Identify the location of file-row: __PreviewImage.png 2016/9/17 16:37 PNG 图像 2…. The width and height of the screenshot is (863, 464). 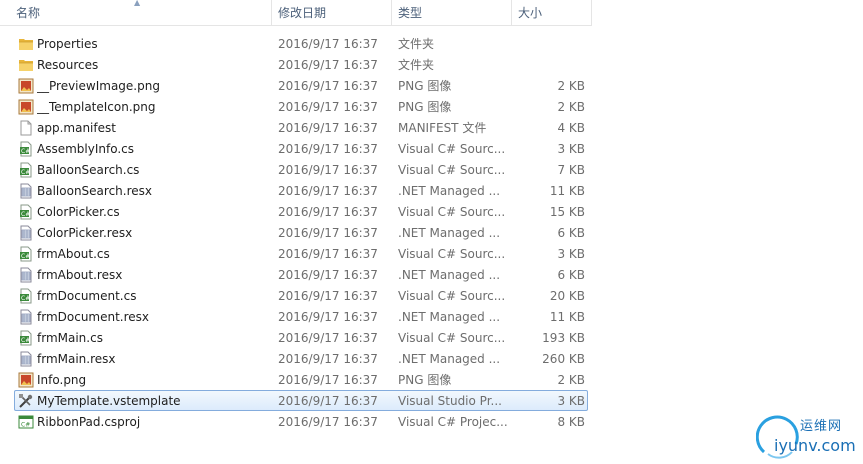
(301, 85).